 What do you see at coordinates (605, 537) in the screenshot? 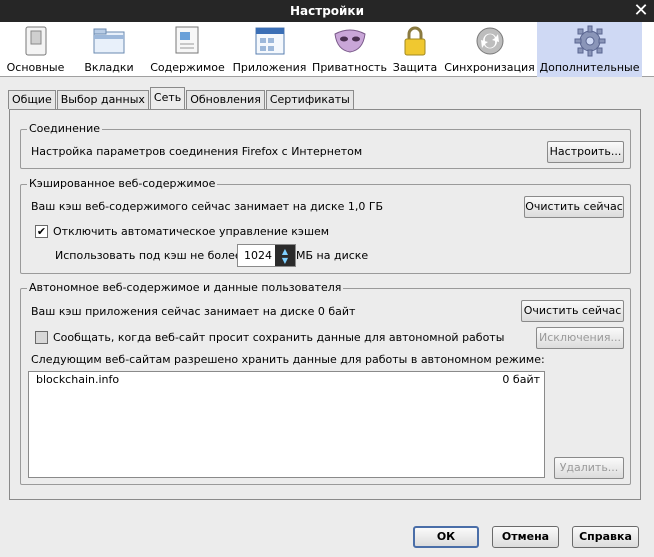
I see `help-button: Справка` at bounding box center [605, 537].